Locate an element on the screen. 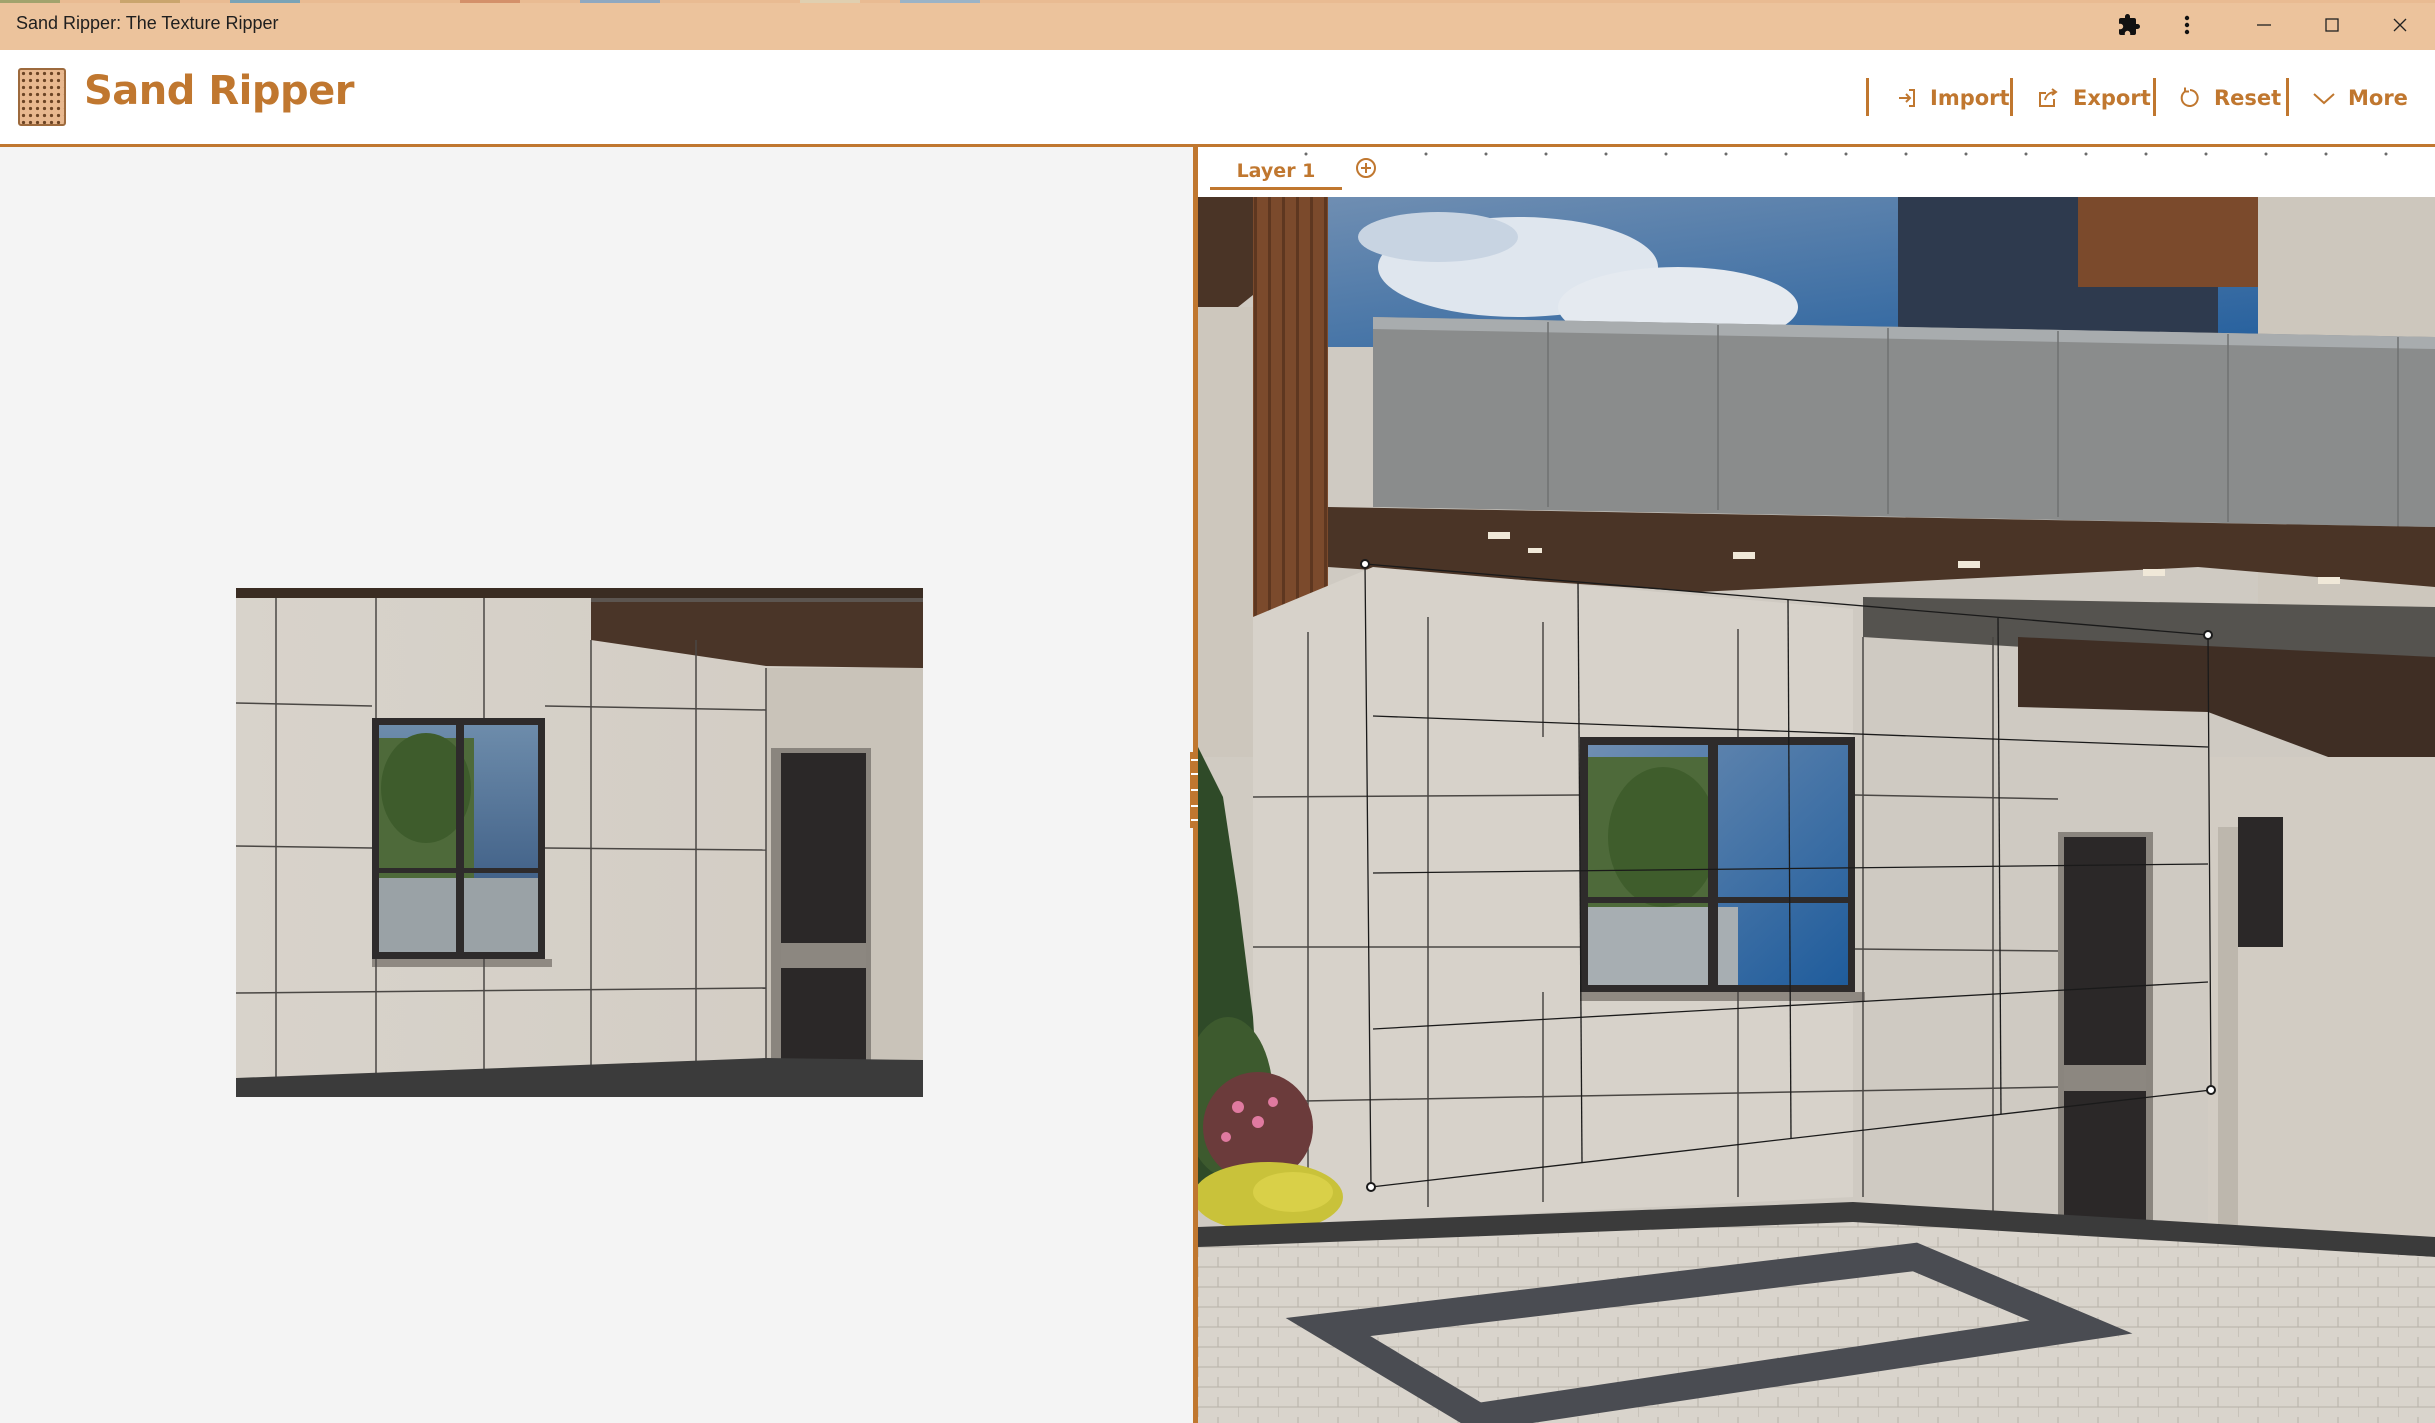 This screenshot has height=1423, width=2435. minimize-icon is located at coordinates (2264, 25).